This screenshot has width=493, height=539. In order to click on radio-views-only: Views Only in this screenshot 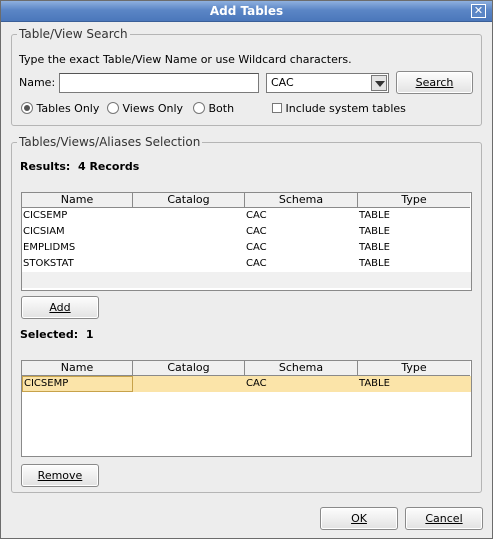, I will do `click(145, 108)`.